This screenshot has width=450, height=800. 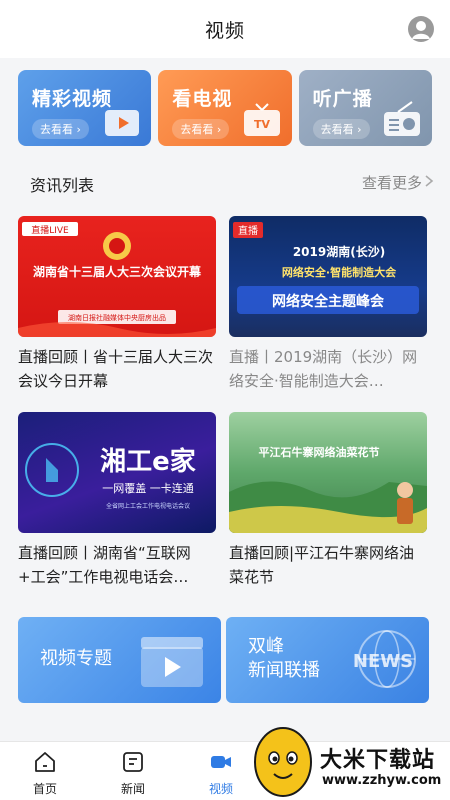 What do you see at coordinates (262, 124) in the screenshot?
I see `svg-text: TV` at bounding box center [262, 124].